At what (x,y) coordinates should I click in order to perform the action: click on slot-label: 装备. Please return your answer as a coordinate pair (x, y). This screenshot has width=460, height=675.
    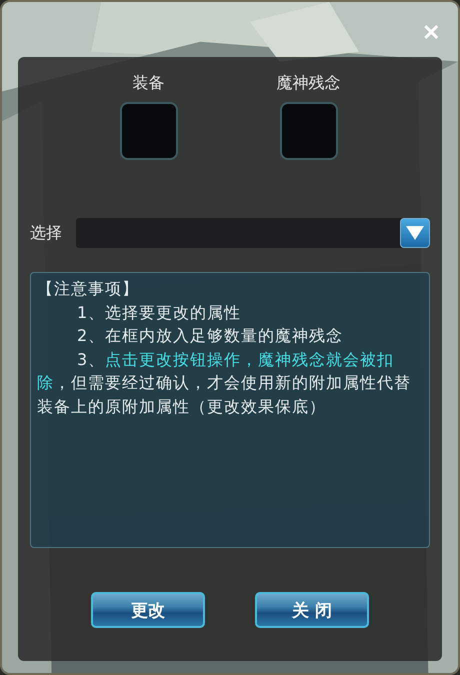
    Looking at the image, I should click on (148, 83).